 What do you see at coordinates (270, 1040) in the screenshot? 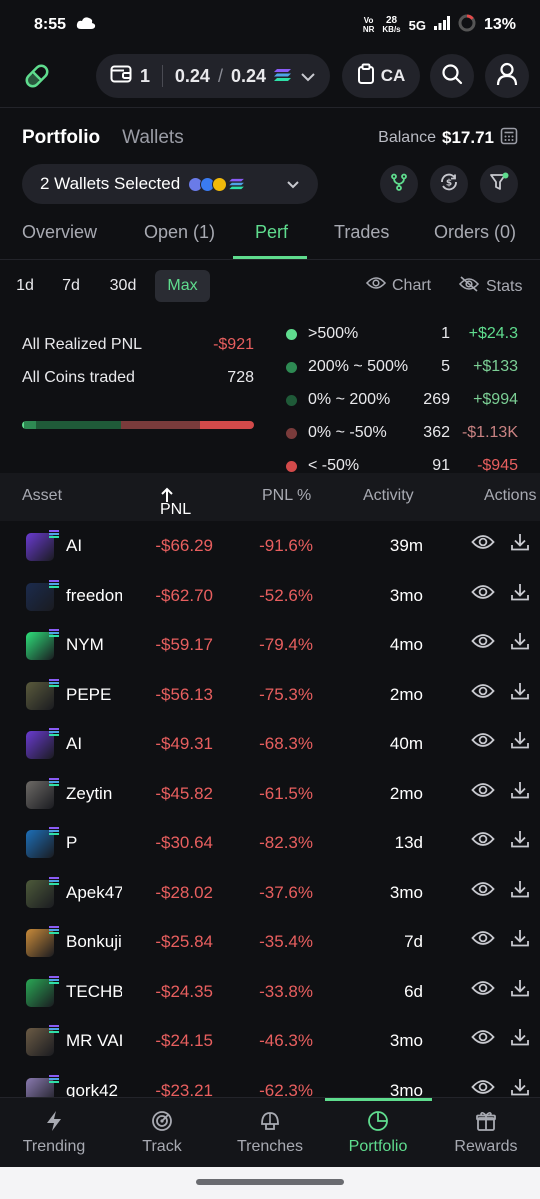
I see `table-row: MR VAI -$24.15 -46.3% 3mo` at bounding box center [270, 1040].